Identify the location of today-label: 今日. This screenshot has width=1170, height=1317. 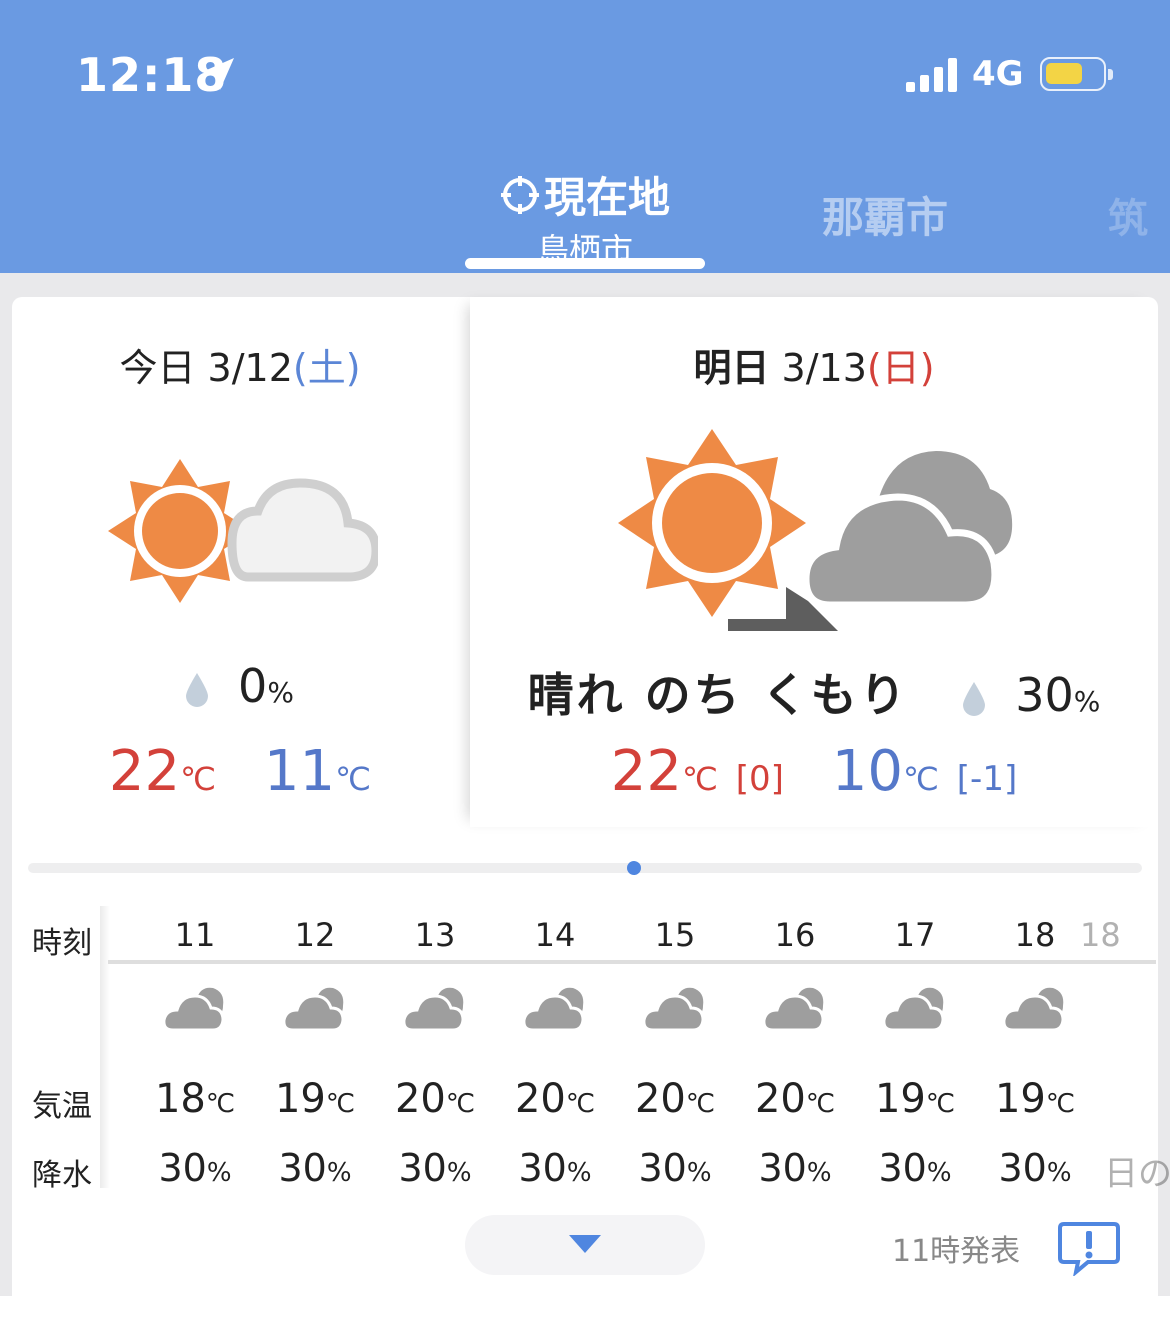
(157, 368).